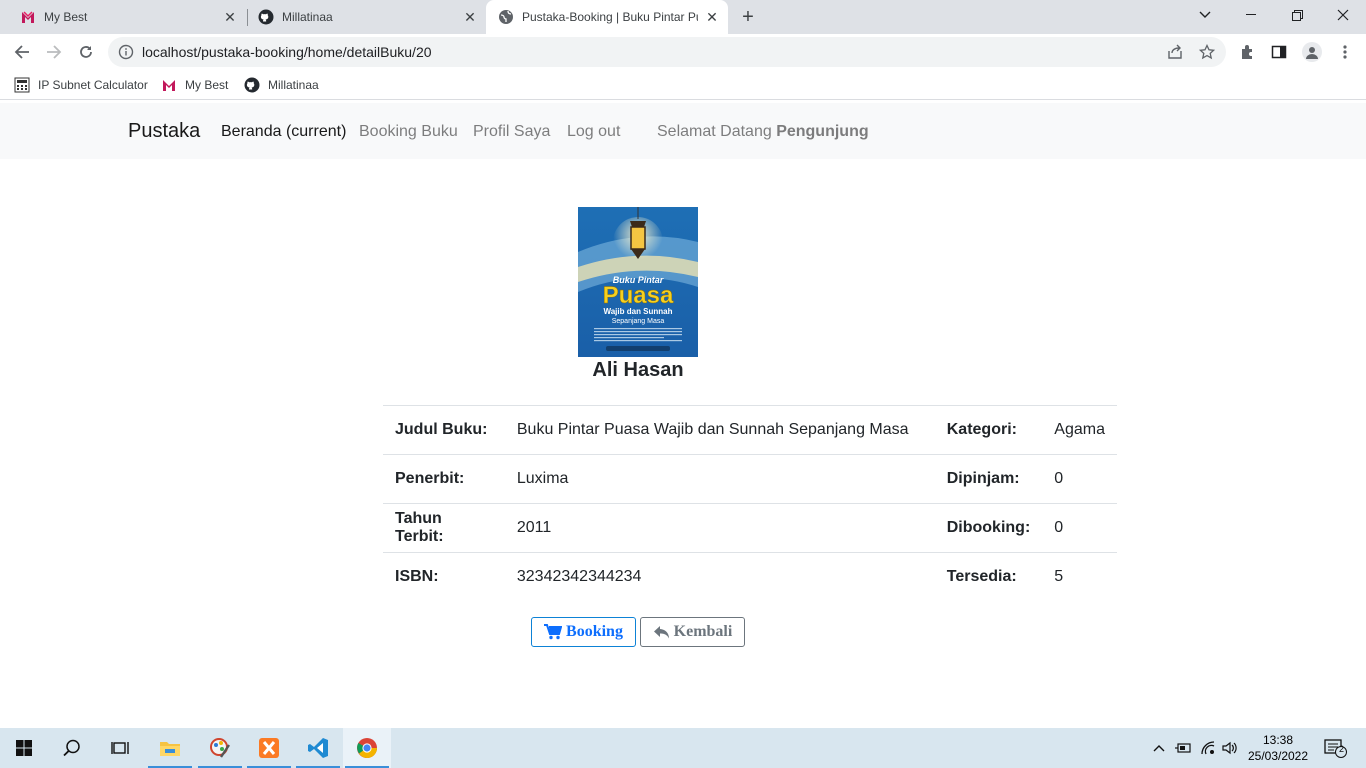 This screenshot has height=768, width=1366. What do you see at coordinates (367, 748) in the screenshot?
I see `chrome-icon` at bounding box center [367, 748].